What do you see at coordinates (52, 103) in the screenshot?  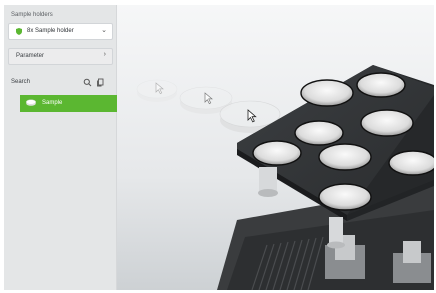 I see `sidebar-item-label: Sample` at bounding box center [52, 103].